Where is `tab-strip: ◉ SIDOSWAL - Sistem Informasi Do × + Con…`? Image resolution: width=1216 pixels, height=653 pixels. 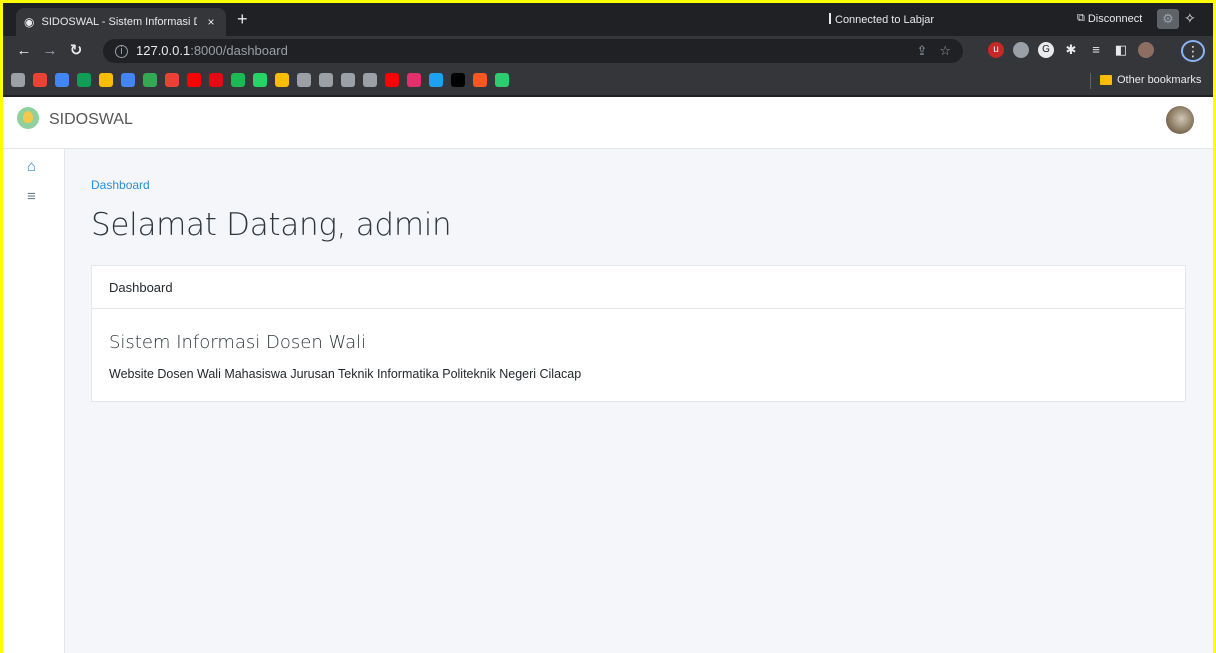
tab-strip: ◉ SIDOSWAL - Sistem Informasi Do × + Con… is located at coordinates (608, 19).